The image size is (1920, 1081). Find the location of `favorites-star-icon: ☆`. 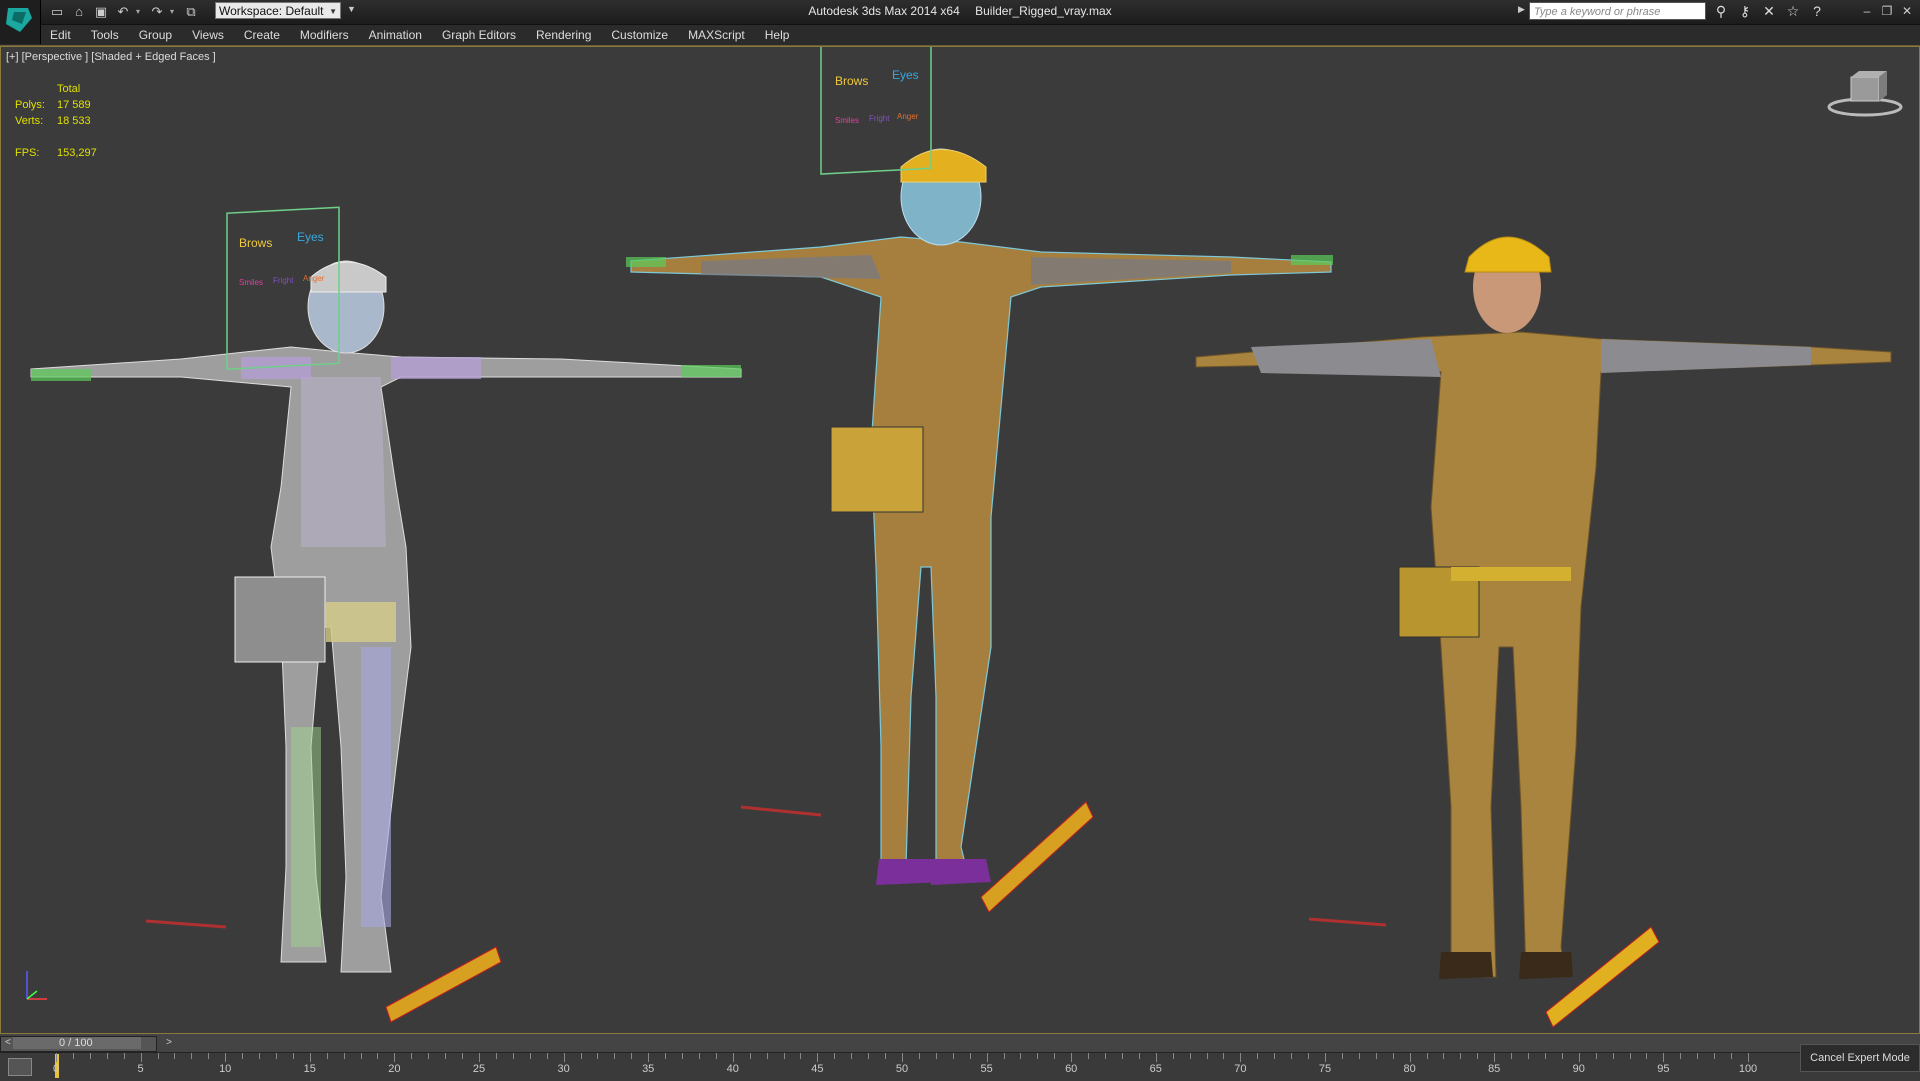

favorites-star-icon: ☆ is located at coordinates (1793, 11).